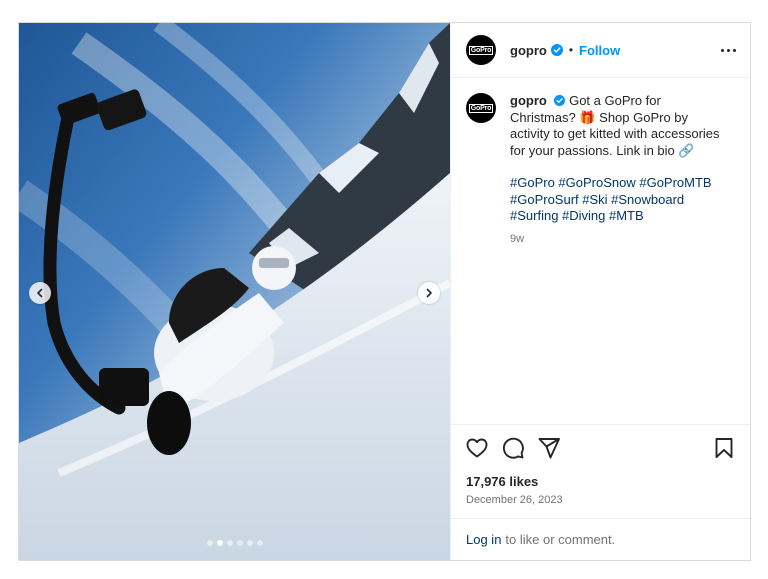  Describe the element at coordinates (483, 539) in the screenshot. I see `login-link: Log in` at that location.